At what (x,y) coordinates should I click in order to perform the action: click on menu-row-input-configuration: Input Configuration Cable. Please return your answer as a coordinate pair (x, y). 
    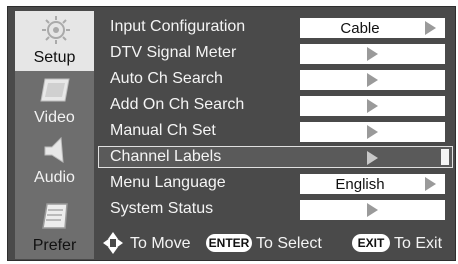
    Looking at the image, I should click on (275, 28).